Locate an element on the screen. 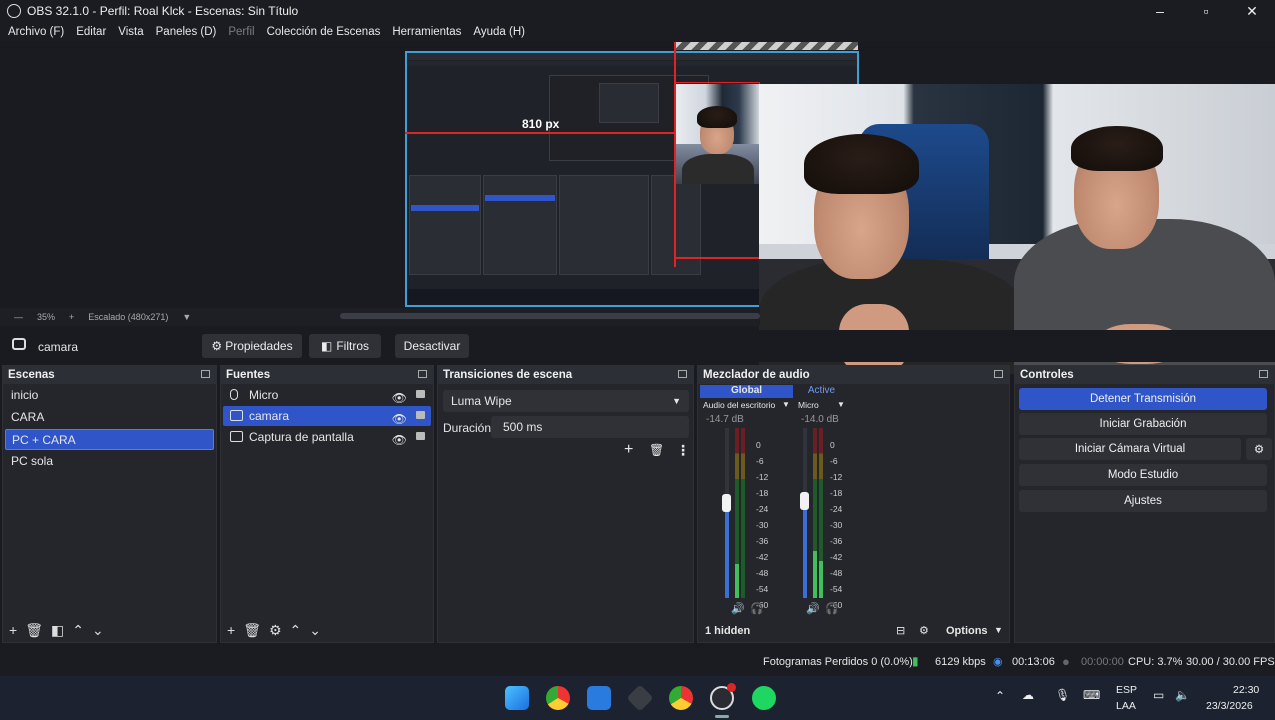 The height and width of the screenshot is (720, 1275). spotify-icon is located at coordinates (764, 698).